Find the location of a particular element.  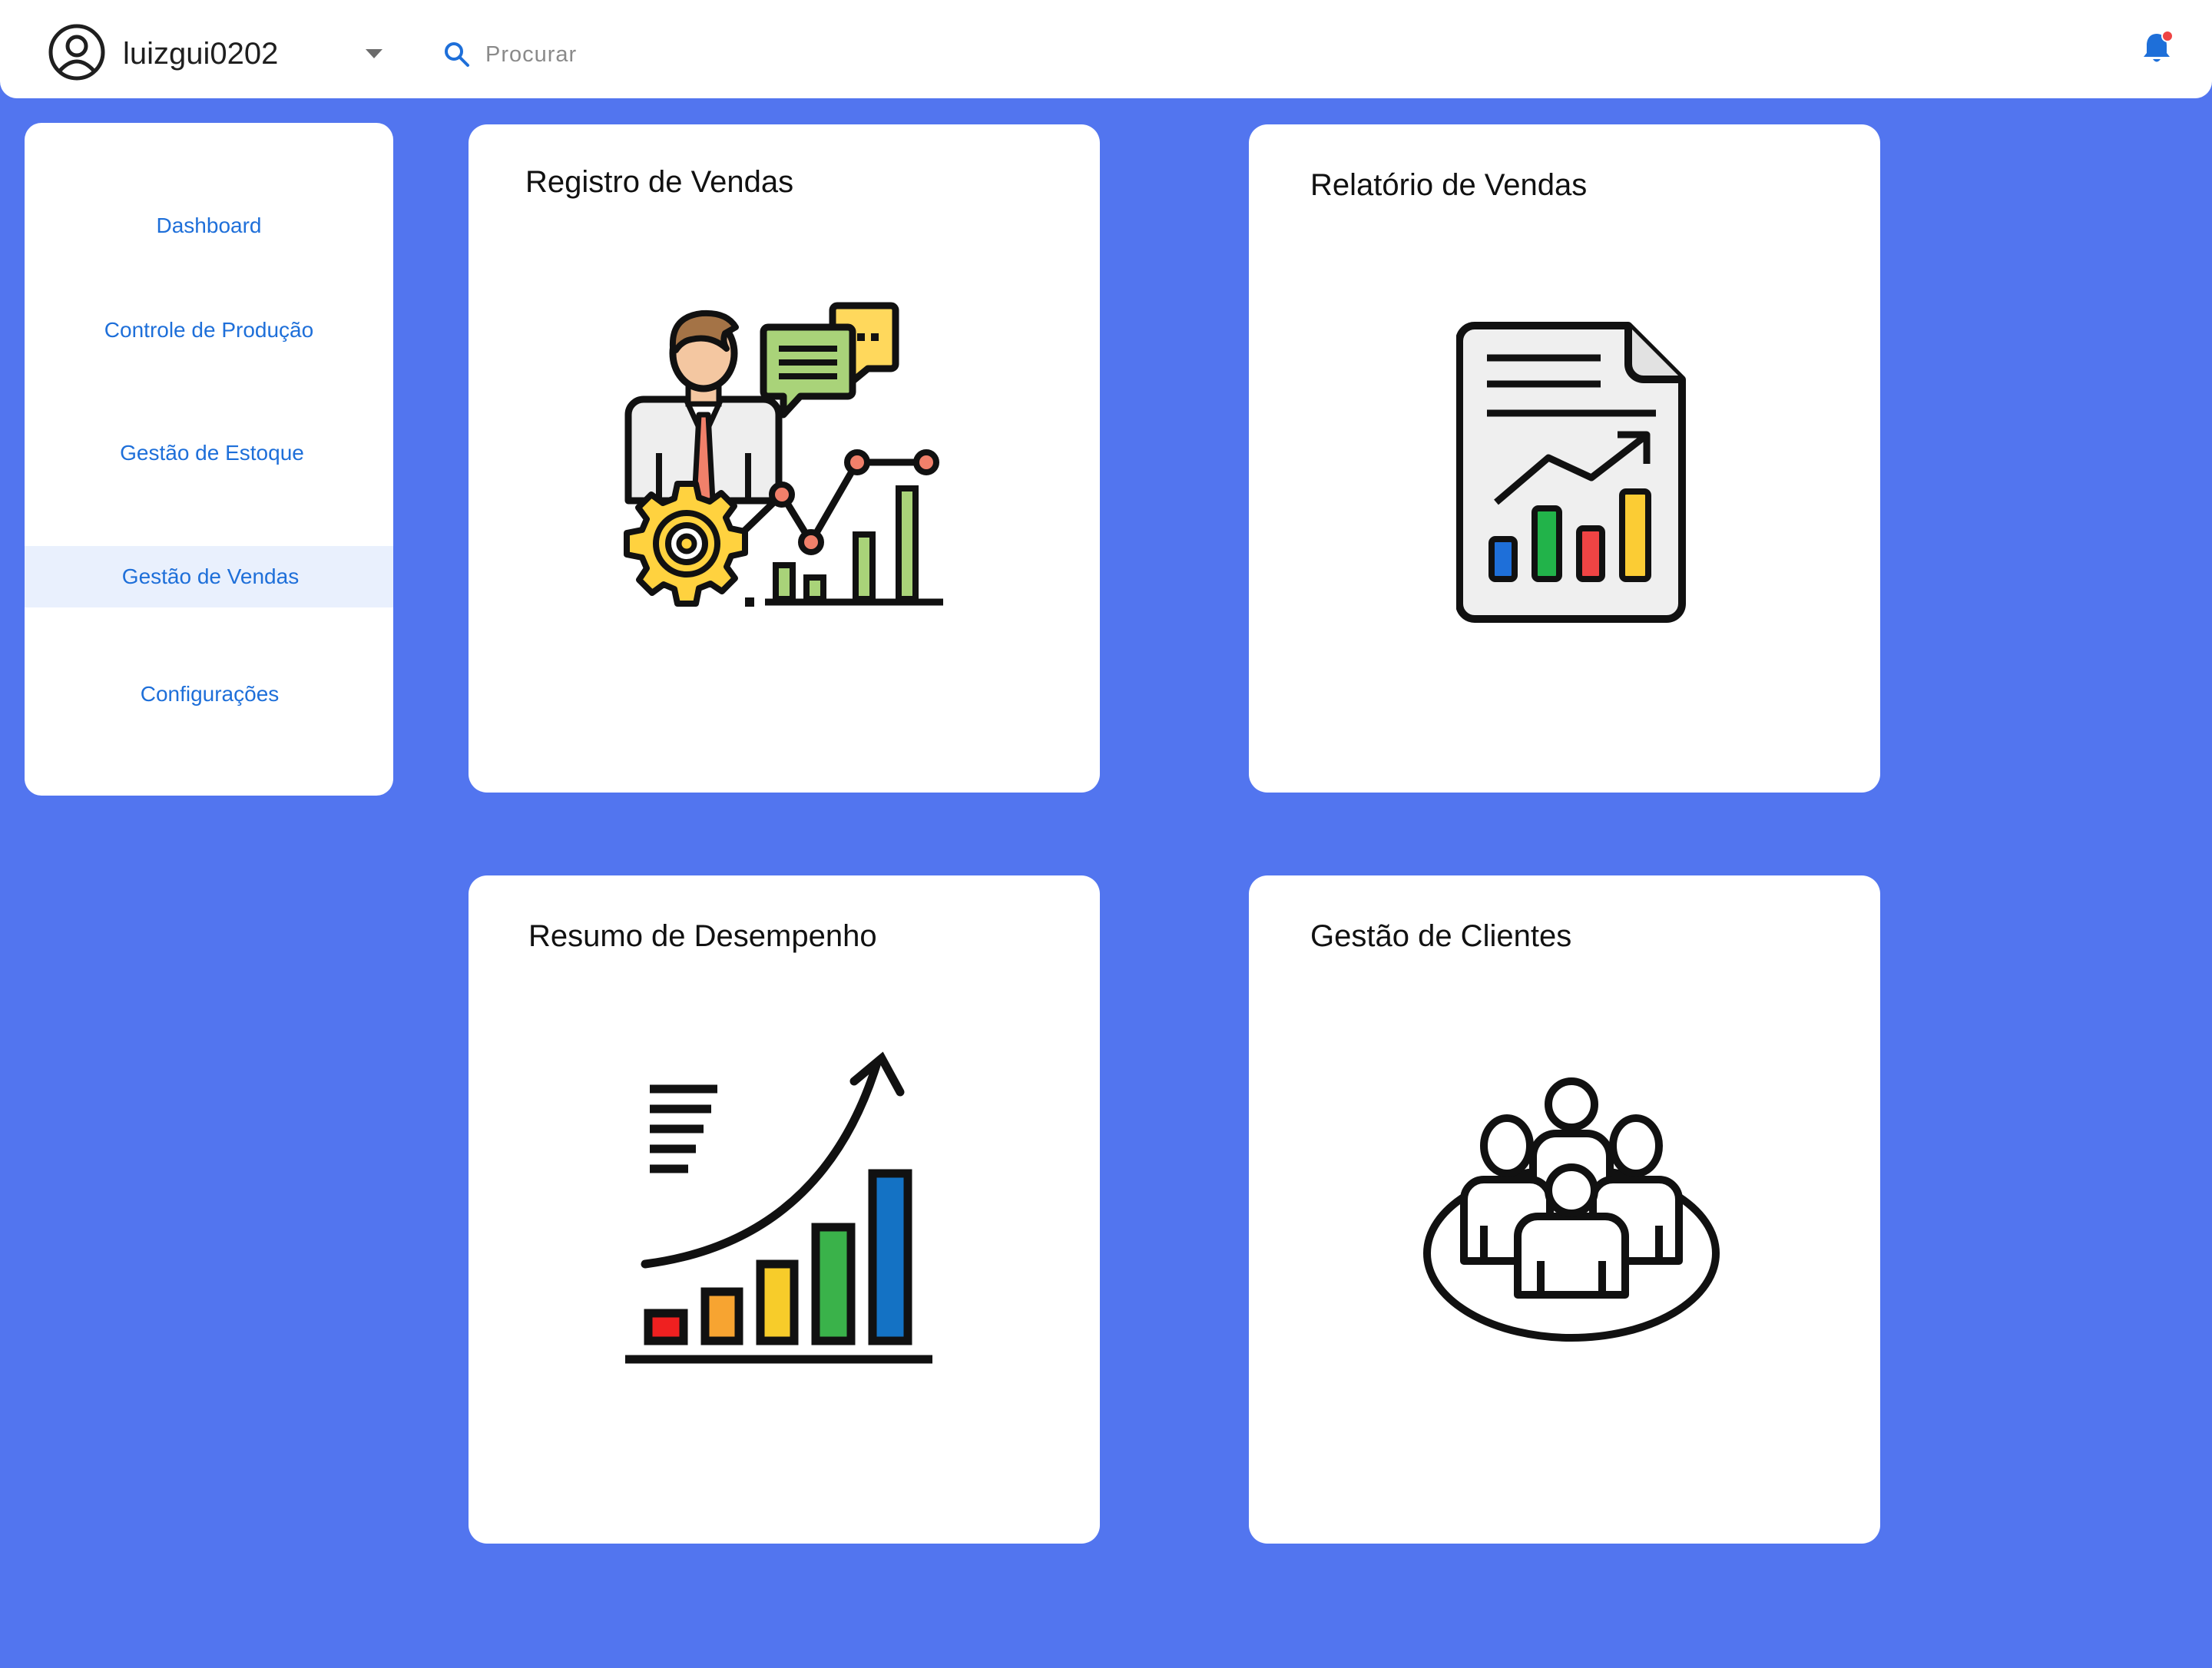

sidebar-item-dashboard: Dashboard is located at coordinates (209, 225).